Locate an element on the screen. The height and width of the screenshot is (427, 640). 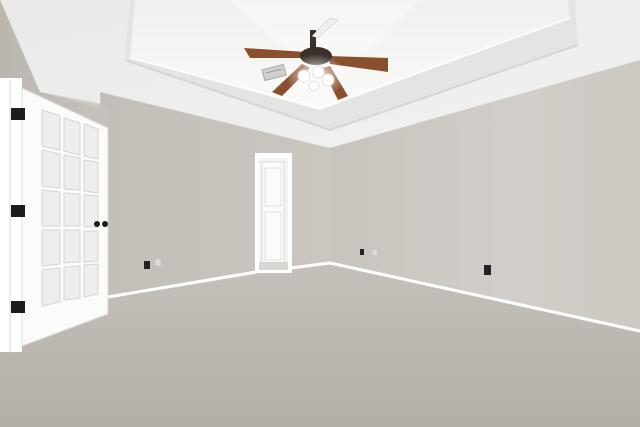
hallway-floor is located at coordinates (273, 266).